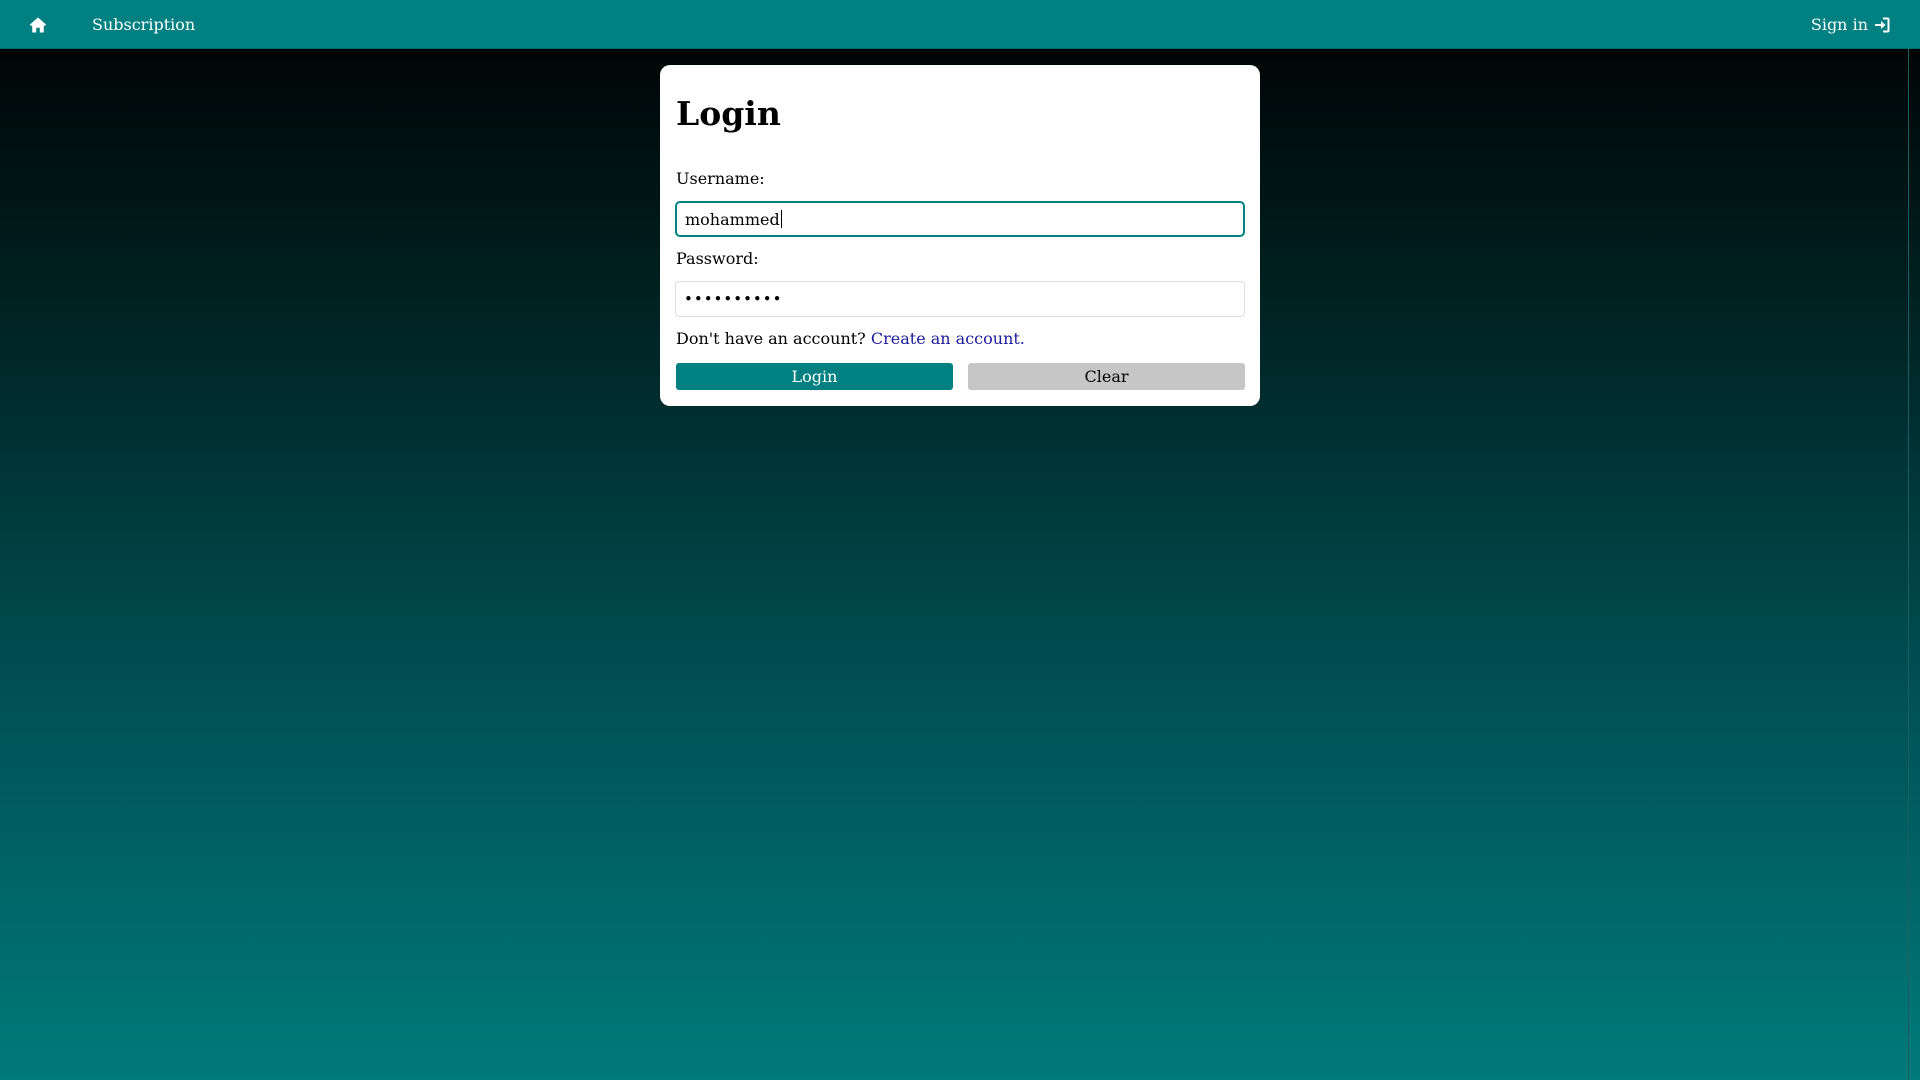  What do you see at coordinates (732, 219) in the screenshot?
I see `username-value: mohammed` at bounding box center [732, 219].